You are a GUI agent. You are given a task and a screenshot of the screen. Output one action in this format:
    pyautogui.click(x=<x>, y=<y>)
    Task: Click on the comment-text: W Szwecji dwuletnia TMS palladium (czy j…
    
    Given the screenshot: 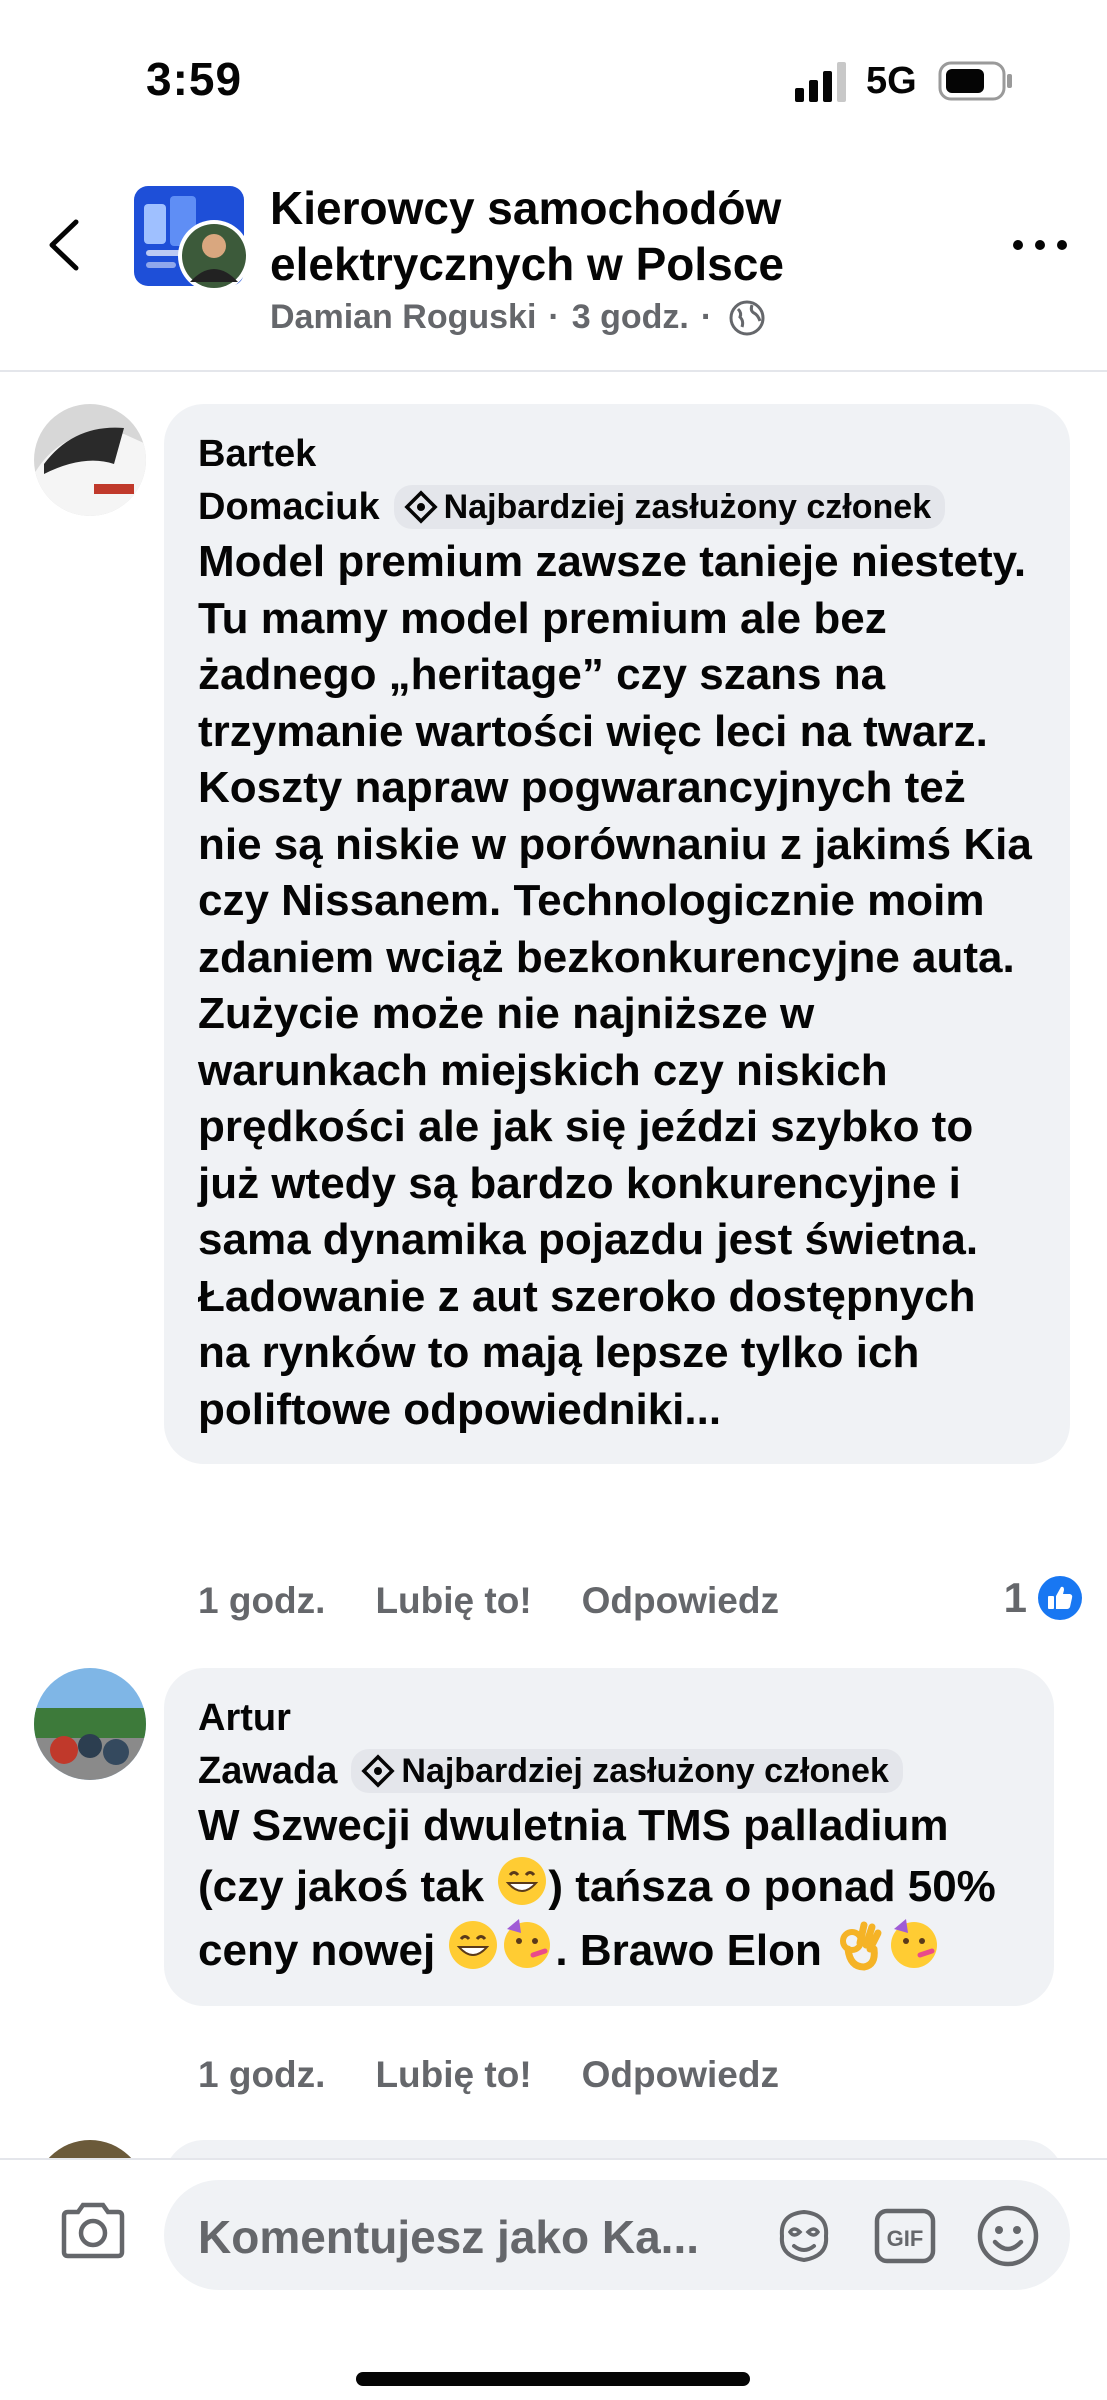 What is the action you would take?
    pyautogui.click(x=609, y=1889)
    